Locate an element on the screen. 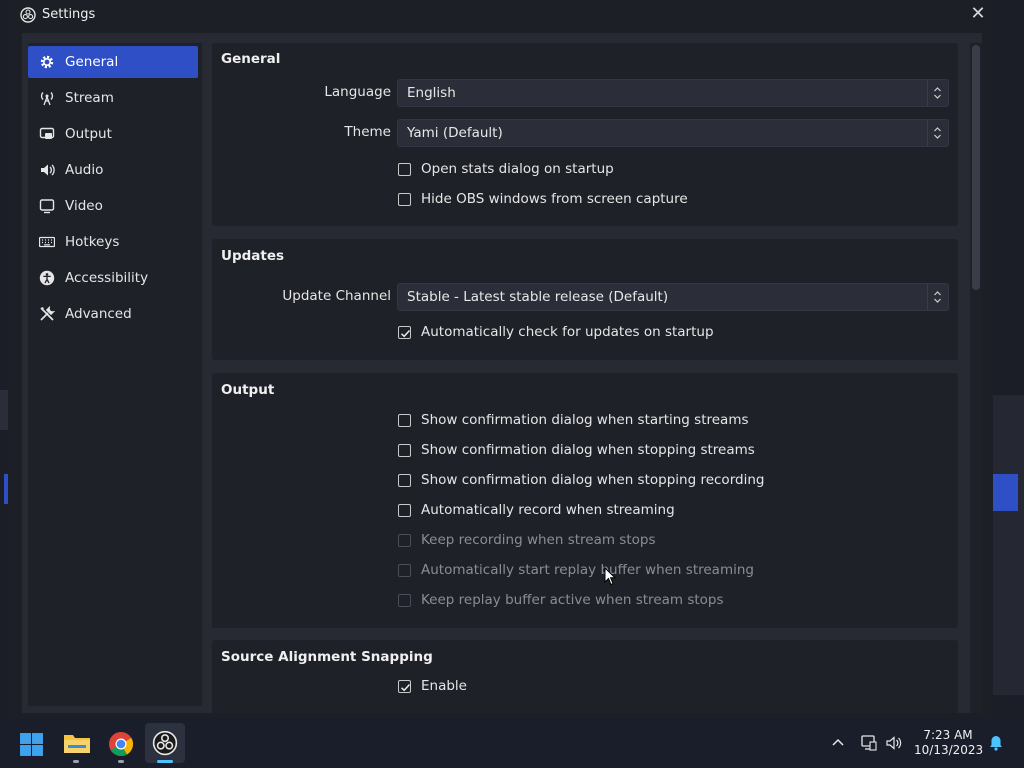 The image size is (1024, 768). windows-start-icon is located at coordinates (31, 744).